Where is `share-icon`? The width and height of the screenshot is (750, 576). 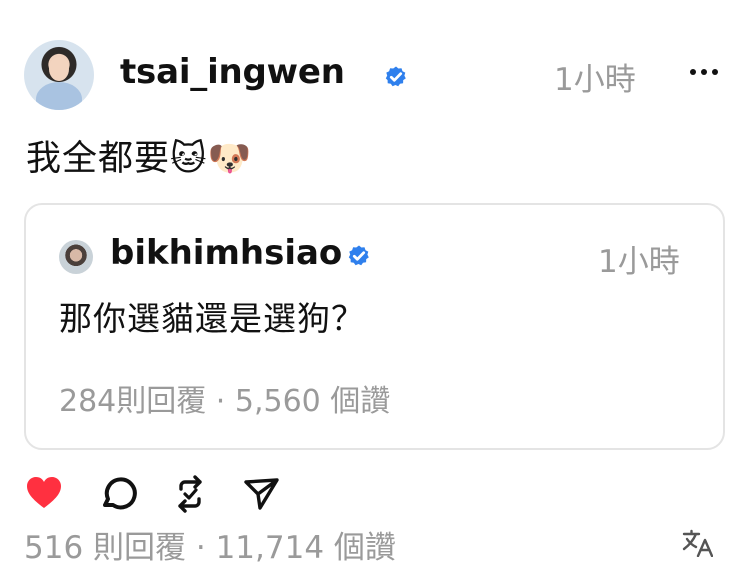
share-icon is located at coordinates (262, 494).